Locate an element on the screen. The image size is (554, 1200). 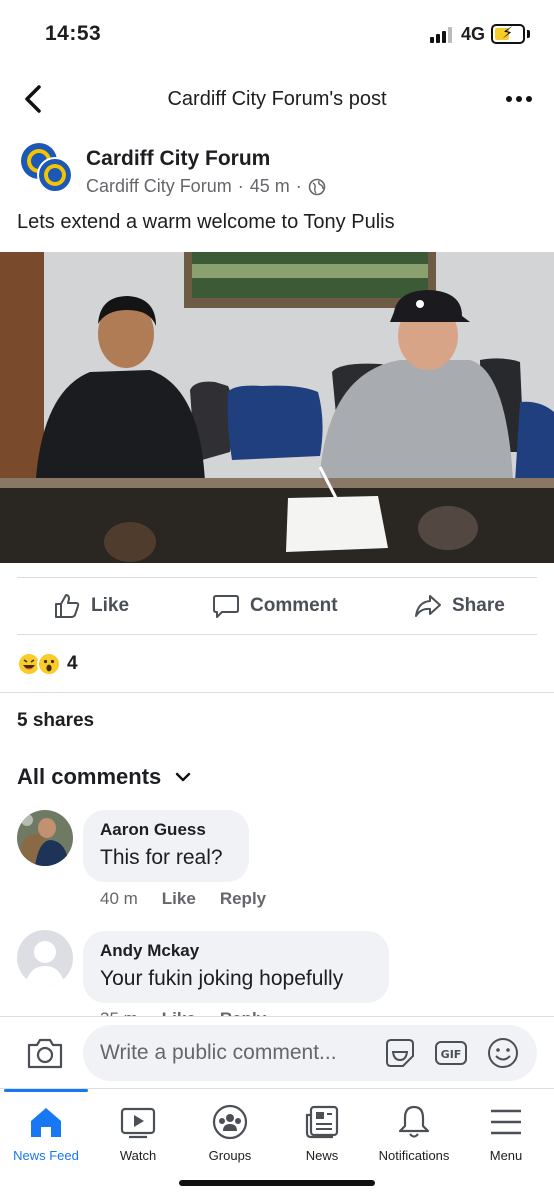
comment-bubble: Aaron Guess This for real? is located at coordinates (166, 846).